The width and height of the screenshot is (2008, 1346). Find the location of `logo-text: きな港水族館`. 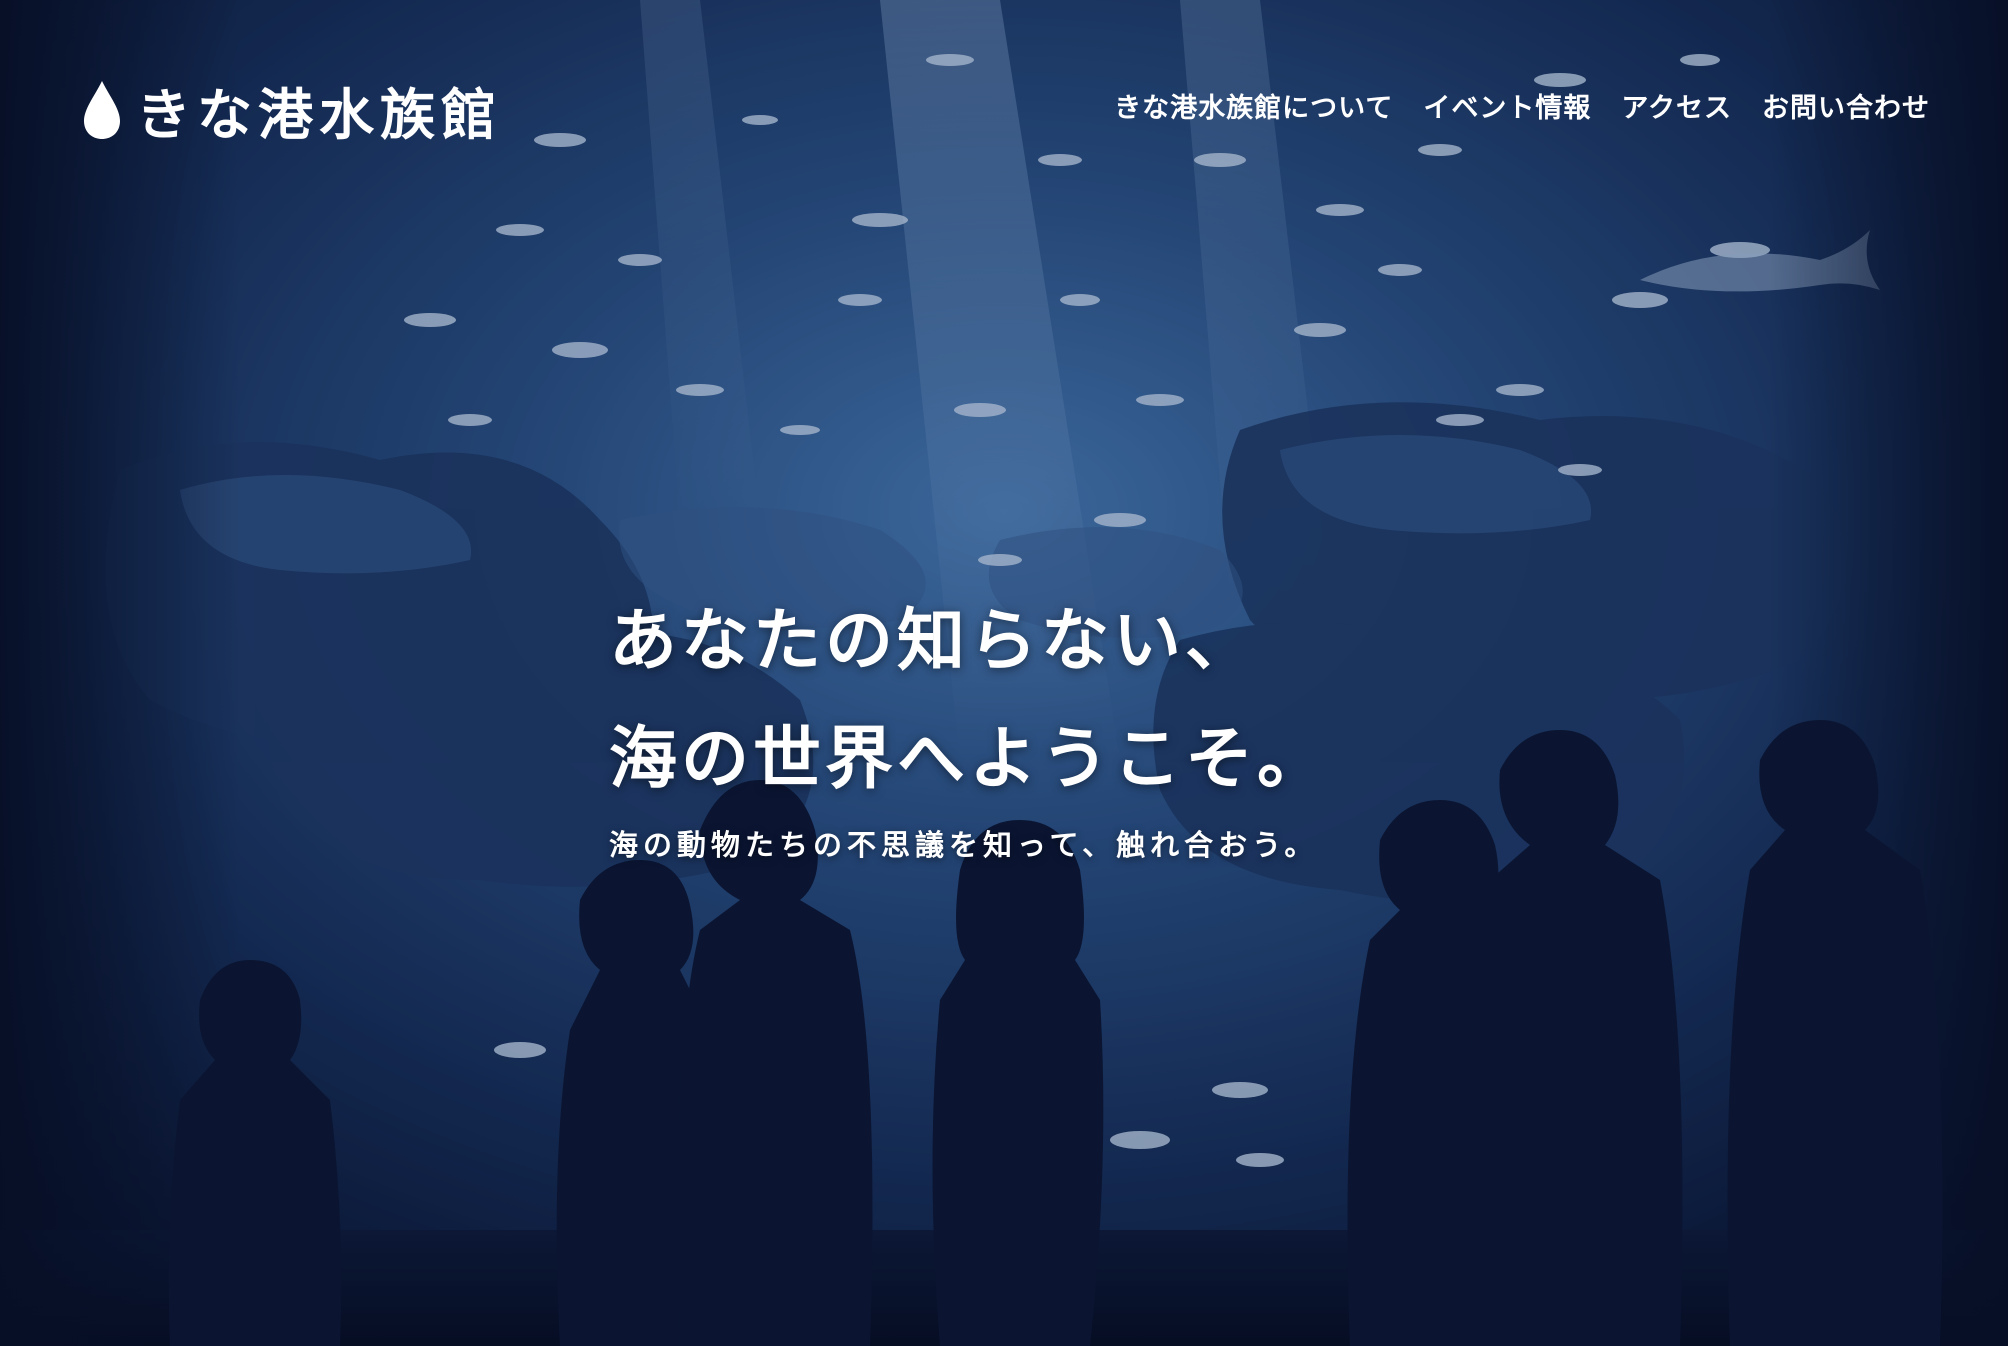

logo-text: きな港水族館 is located at coordinates (319, 114).